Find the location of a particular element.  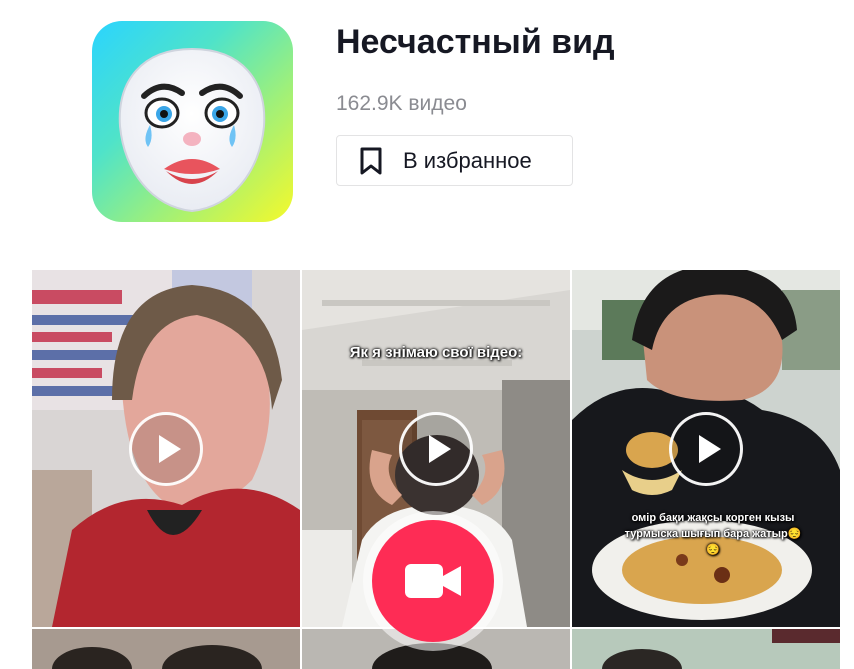

add-to-favorites-button: В избранное is located at coordinates (454, 160).